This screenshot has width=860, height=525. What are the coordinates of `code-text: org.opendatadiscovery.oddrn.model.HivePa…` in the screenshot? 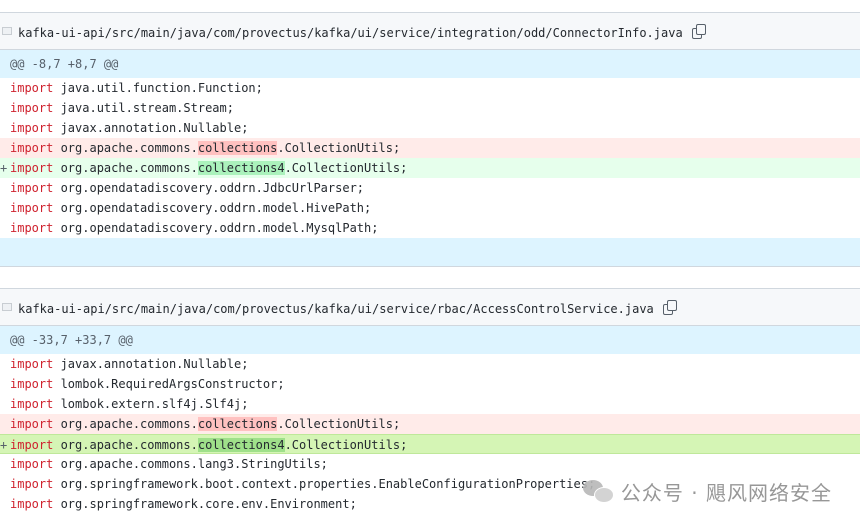 It's located at (212, 208).